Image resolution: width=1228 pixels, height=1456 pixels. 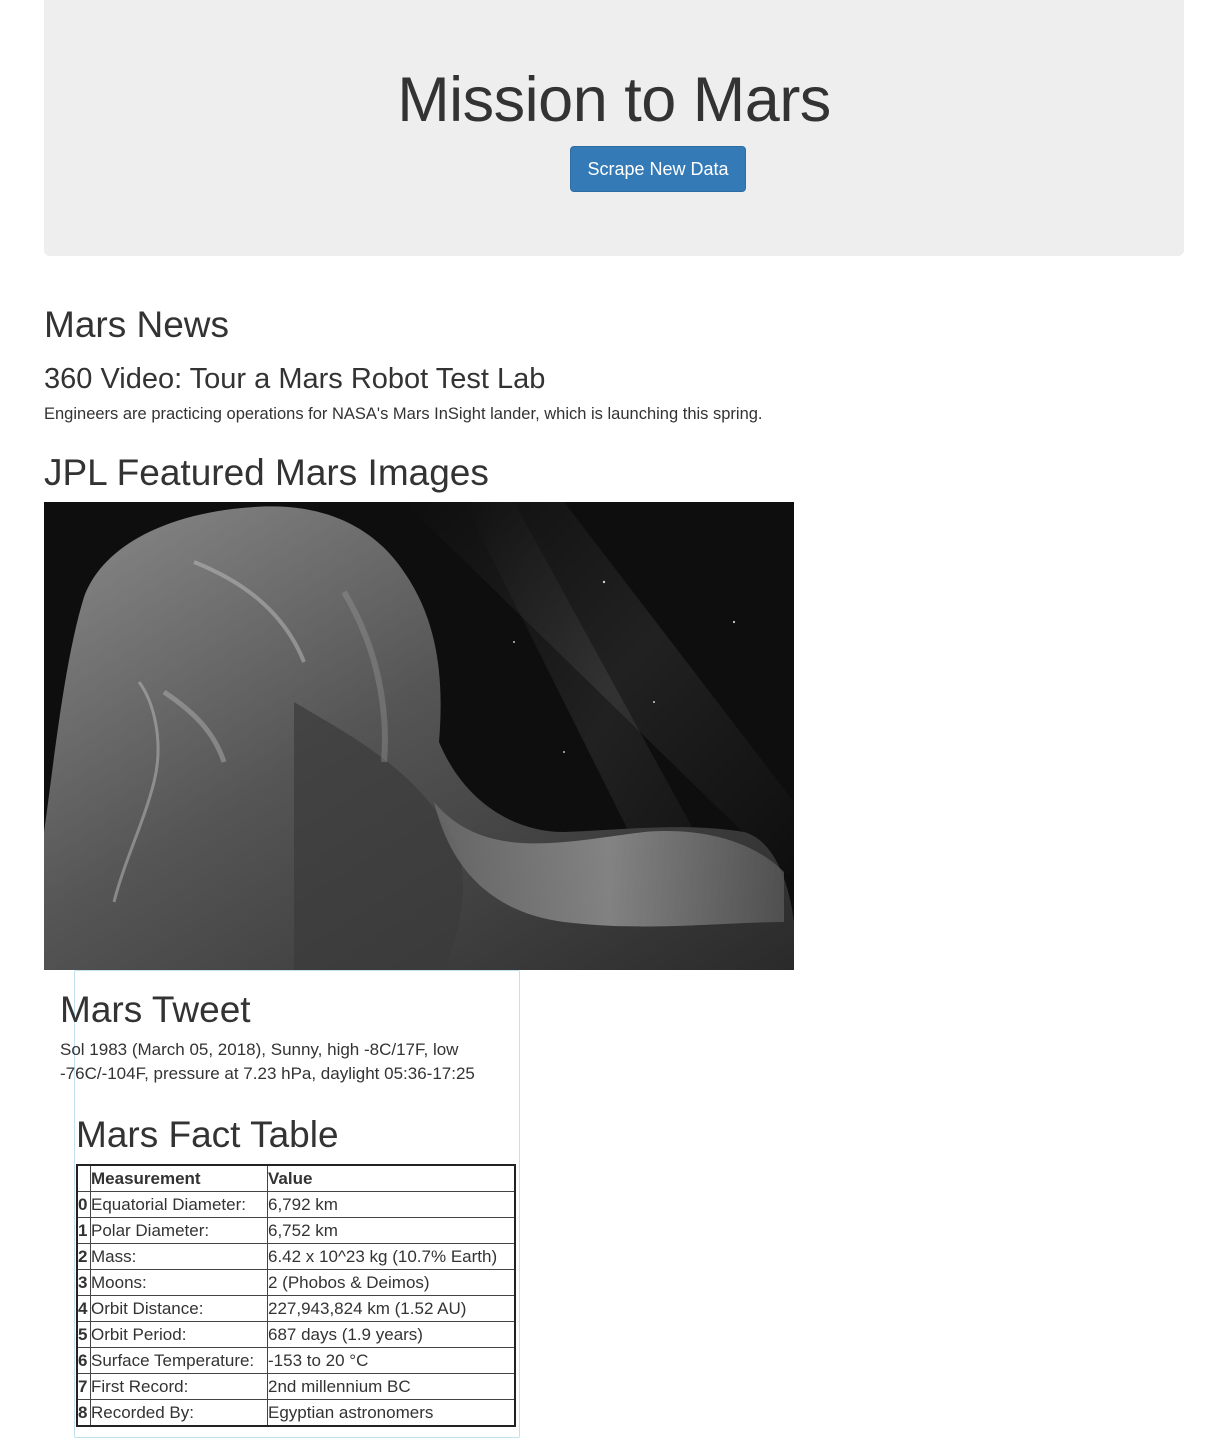 What do you see at coordinates (83, 1334) in the screenshot?
I see `row-index: 5` at bounding box center [83, 1334].